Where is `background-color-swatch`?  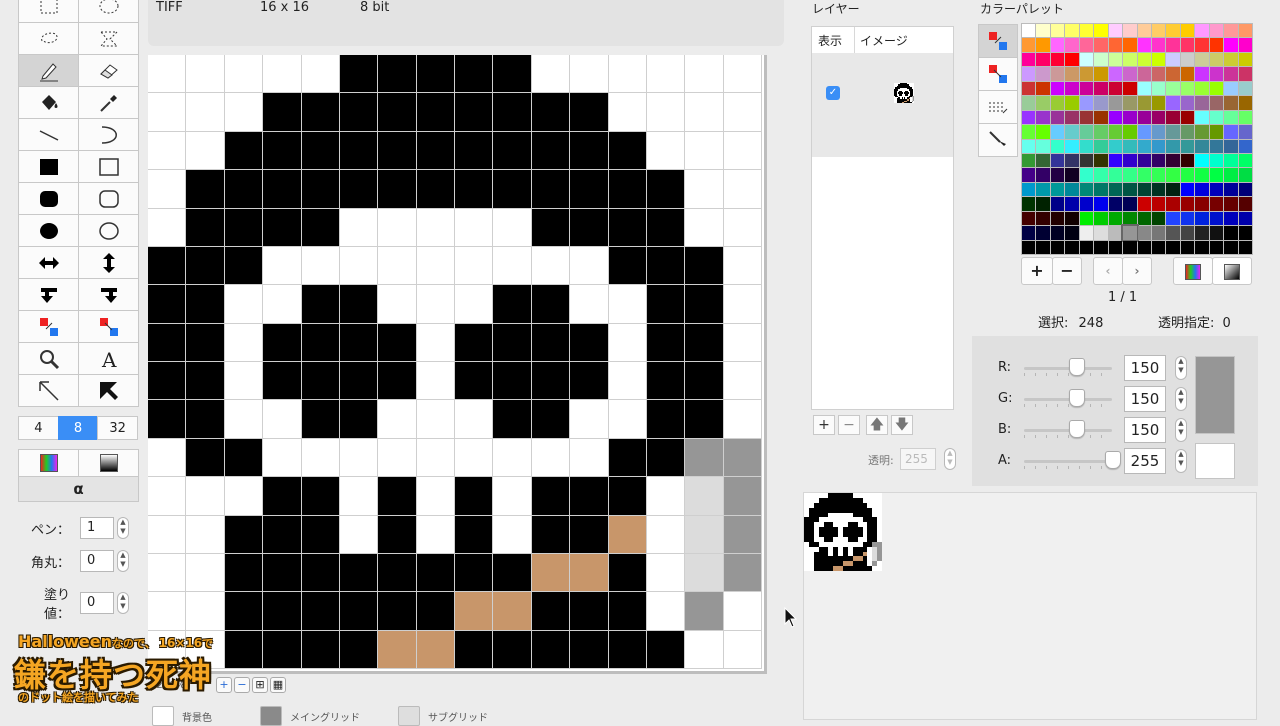 background-color-swatch is located at coordinates (163, 716).